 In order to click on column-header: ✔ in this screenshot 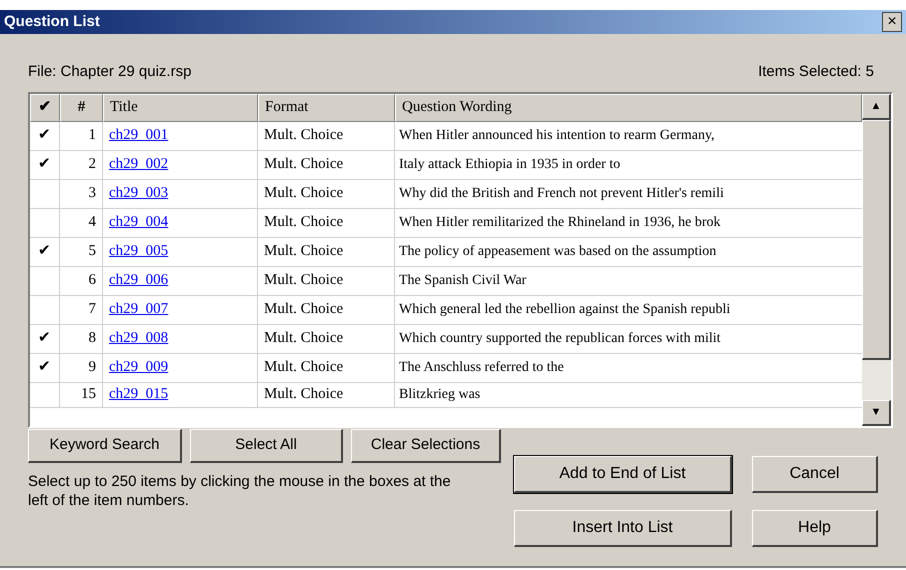, I will do `click(45, 108)`.